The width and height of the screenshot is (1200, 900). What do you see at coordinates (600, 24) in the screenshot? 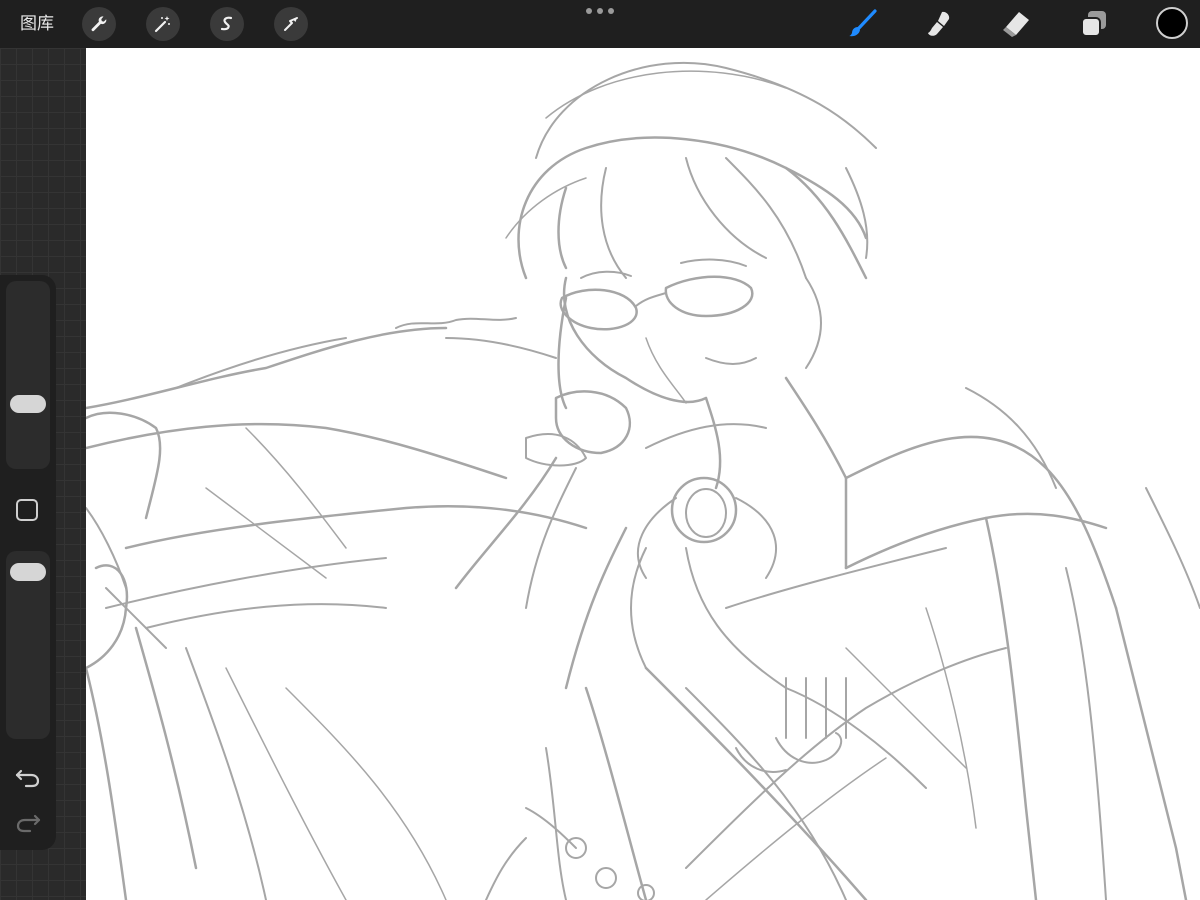
I see `top-toolbar: 图库` at bounding box center [600, 24].